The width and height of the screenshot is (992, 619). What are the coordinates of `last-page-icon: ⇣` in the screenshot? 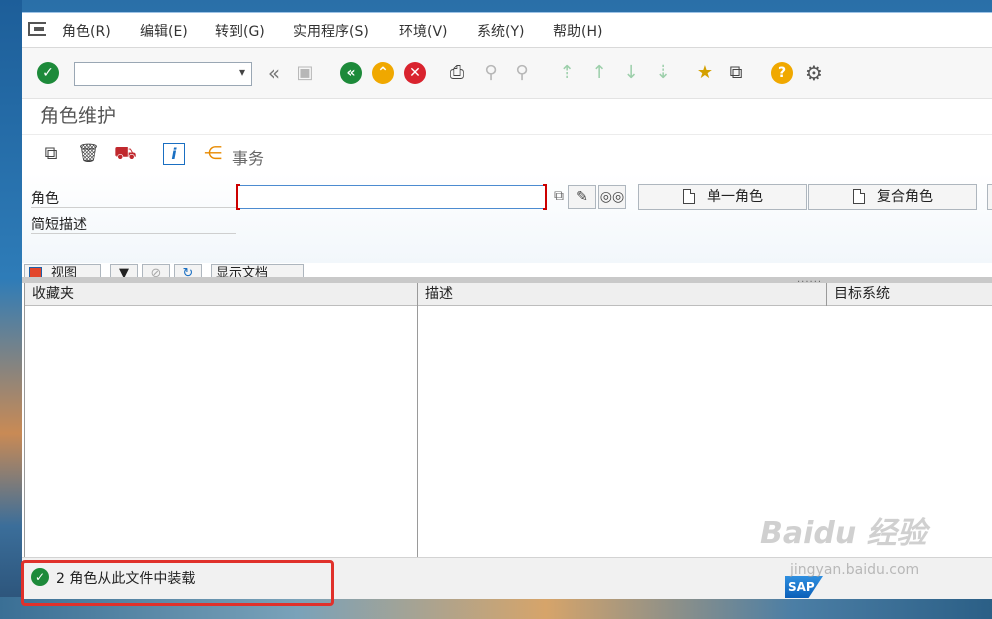 It's located at (663, 73).